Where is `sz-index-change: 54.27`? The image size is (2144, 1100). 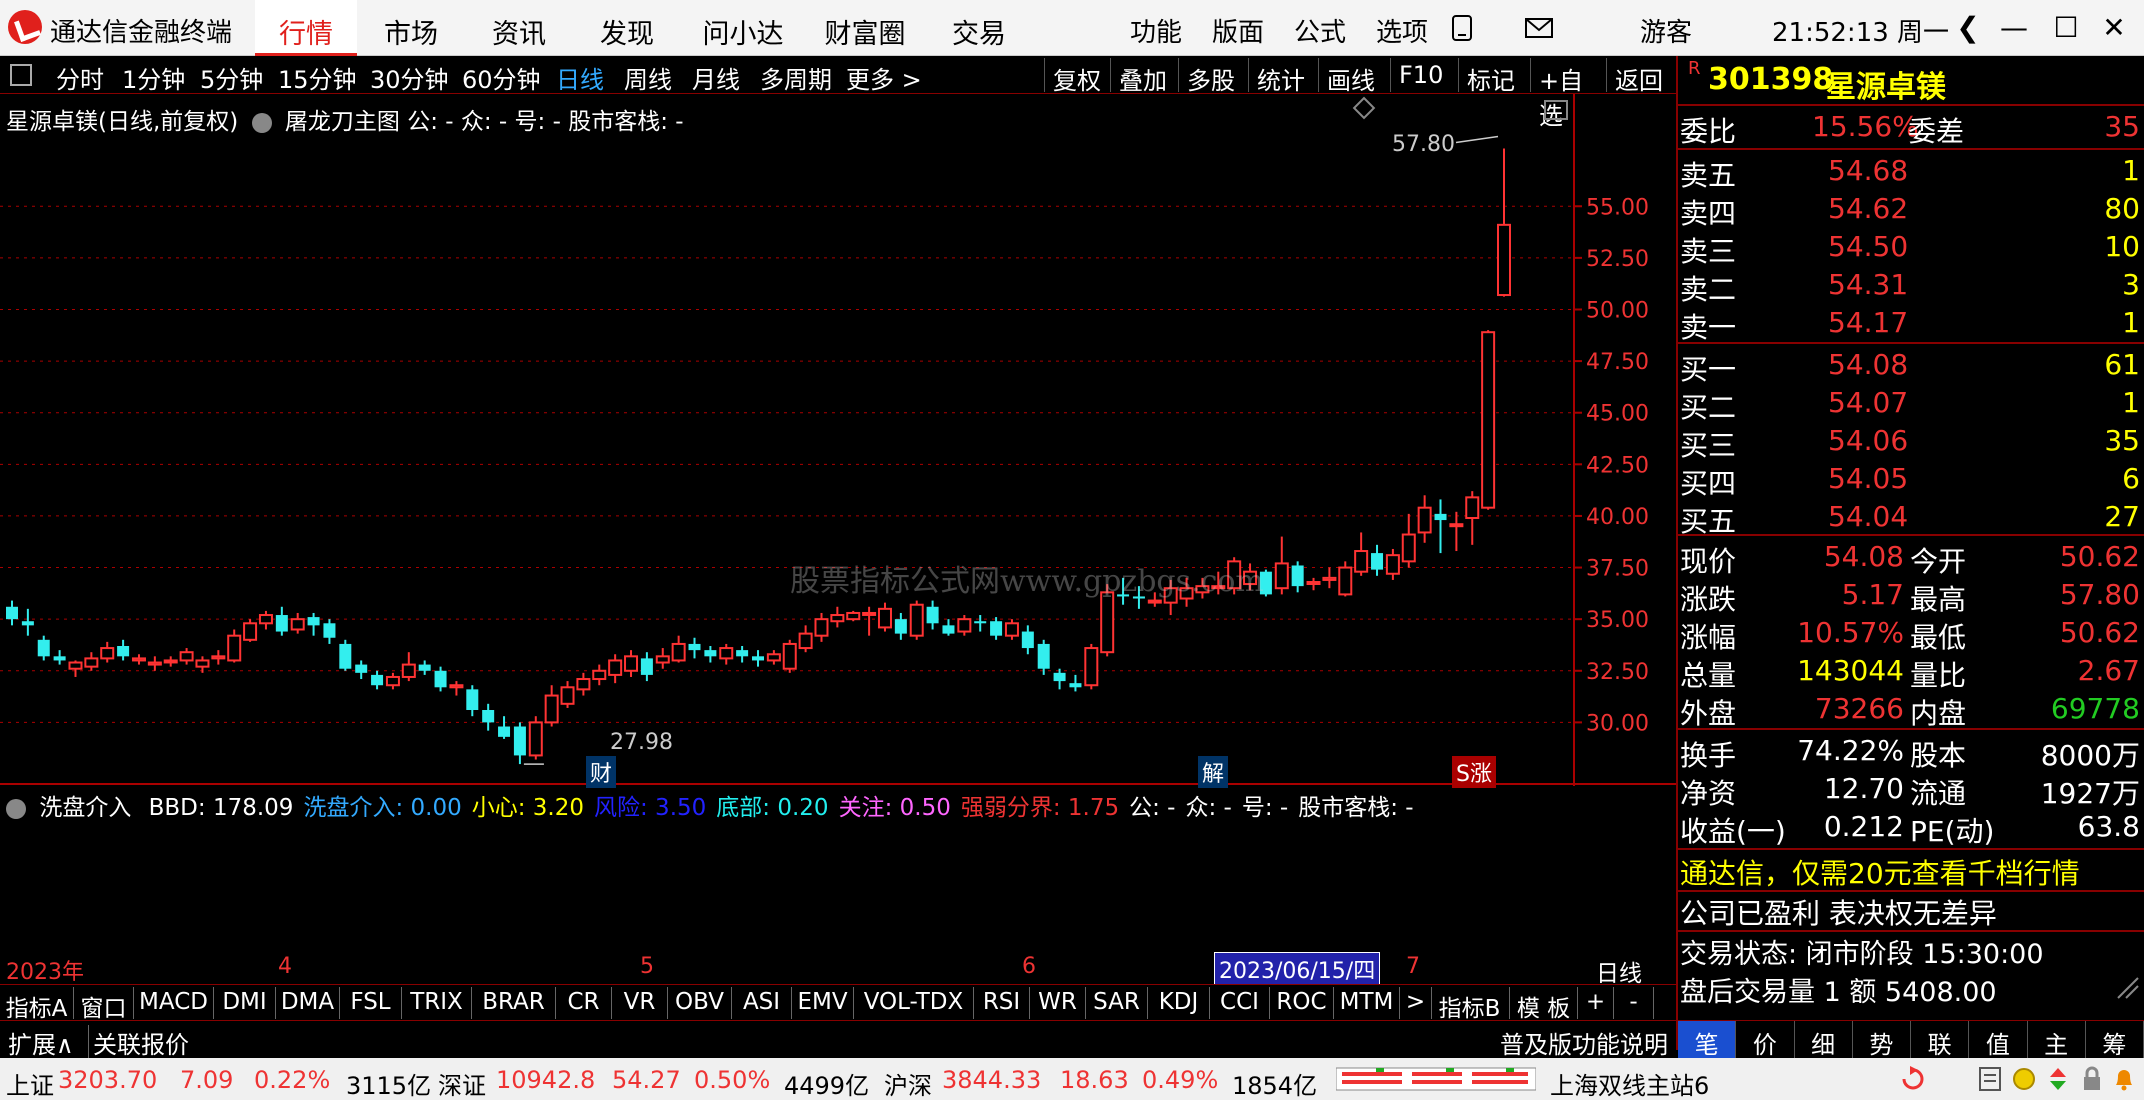 sz-index-change: 54.27 is located at coordinates (646, 1080).